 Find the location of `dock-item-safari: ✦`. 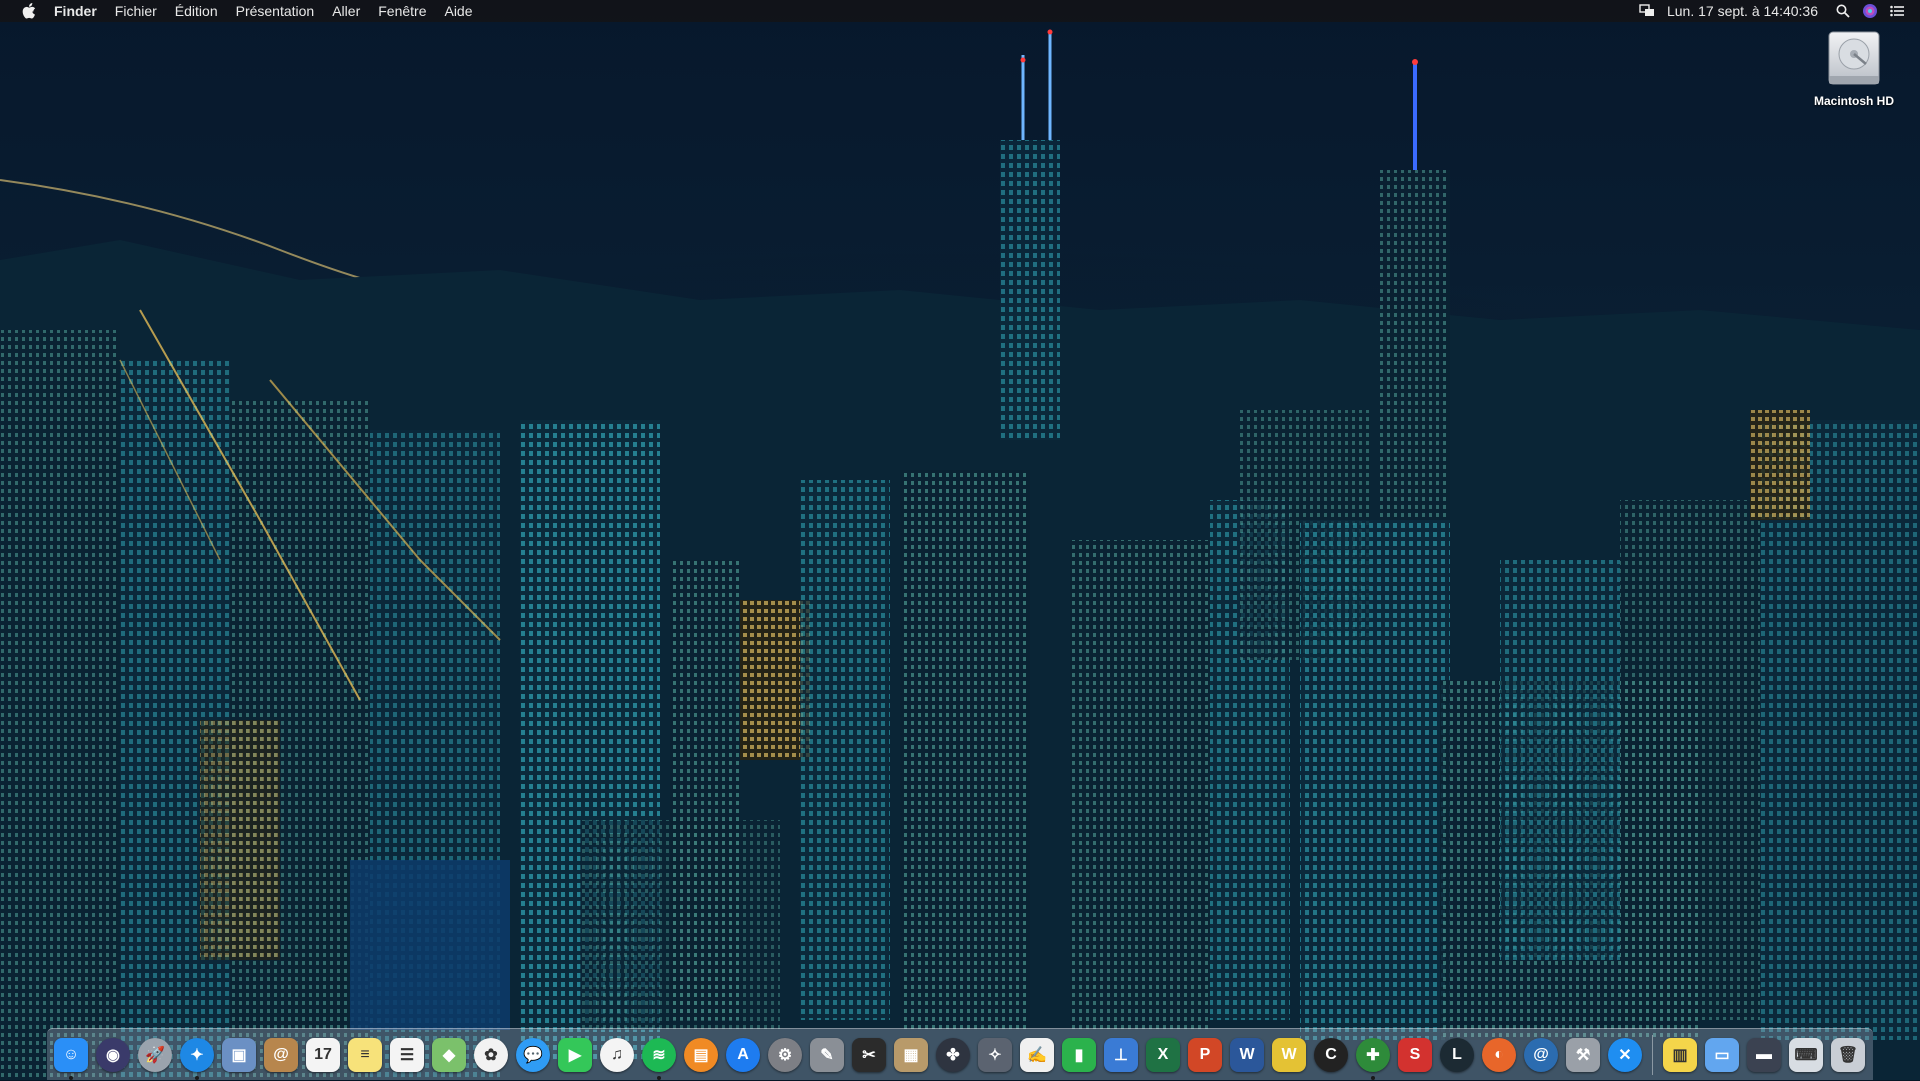

dock-item-safari: ✦ is located at coordinates (197, 1055).